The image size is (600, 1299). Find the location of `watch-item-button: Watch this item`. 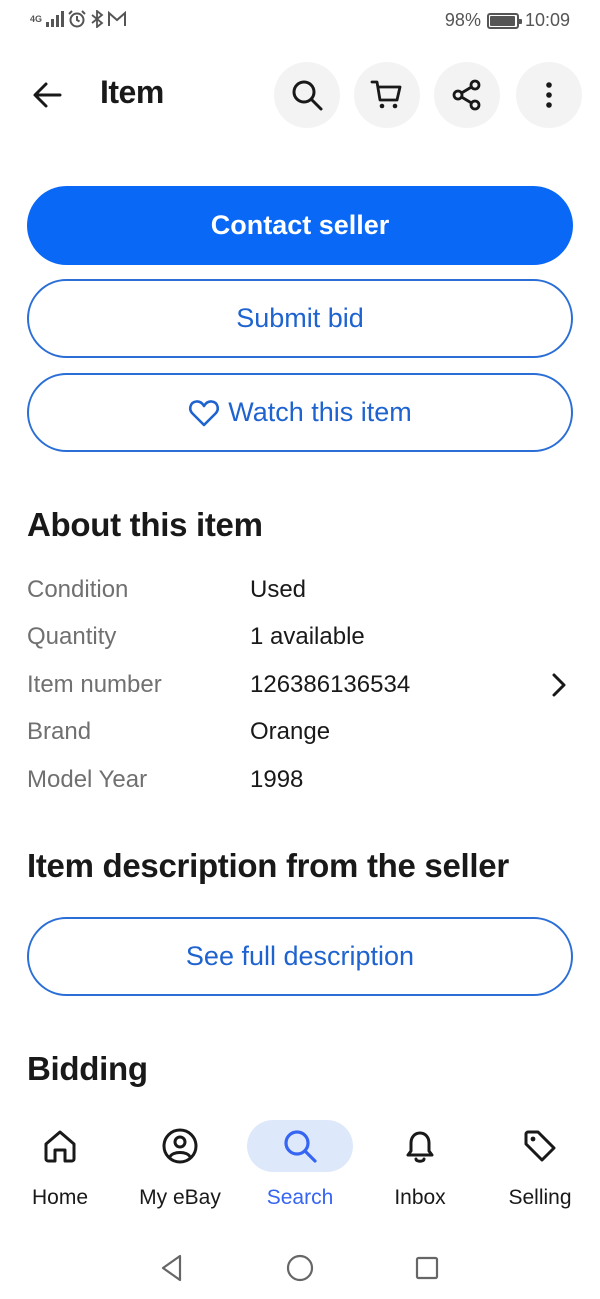

watch-item-button: Watch this item is located at coordinates (300, 412).